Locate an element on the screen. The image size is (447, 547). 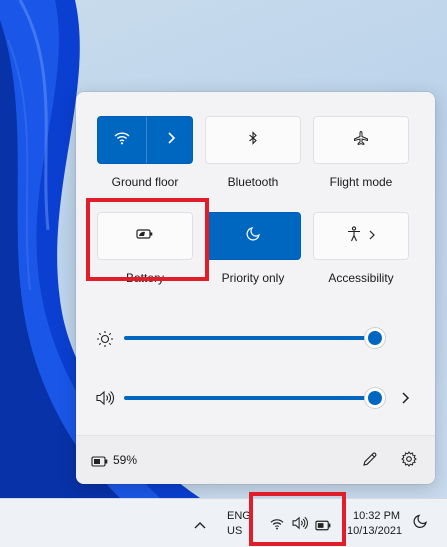
moon-icon is located at coordinates (253, 236).